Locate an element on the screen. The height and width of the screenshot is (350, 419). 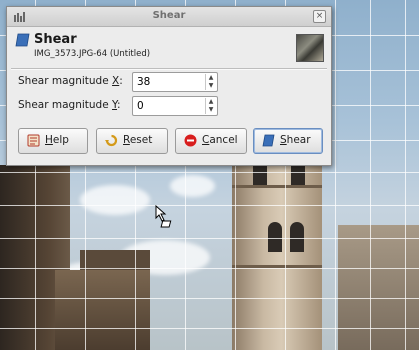
dialog-header: Shear IMG_3573.JPG-64 (Untitled) is located at coordinates (169, 47).